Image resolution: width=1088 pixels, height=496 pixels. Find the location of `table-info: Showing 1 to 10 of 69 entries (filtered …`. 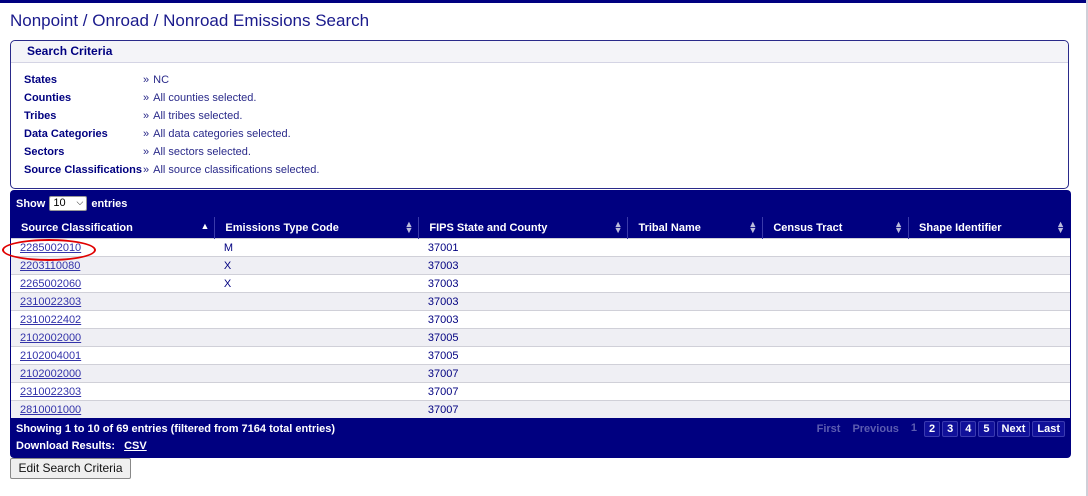

table-info: Showing 1 to 10 of 69 entries (filtered … is located at coordinates (176, 429).